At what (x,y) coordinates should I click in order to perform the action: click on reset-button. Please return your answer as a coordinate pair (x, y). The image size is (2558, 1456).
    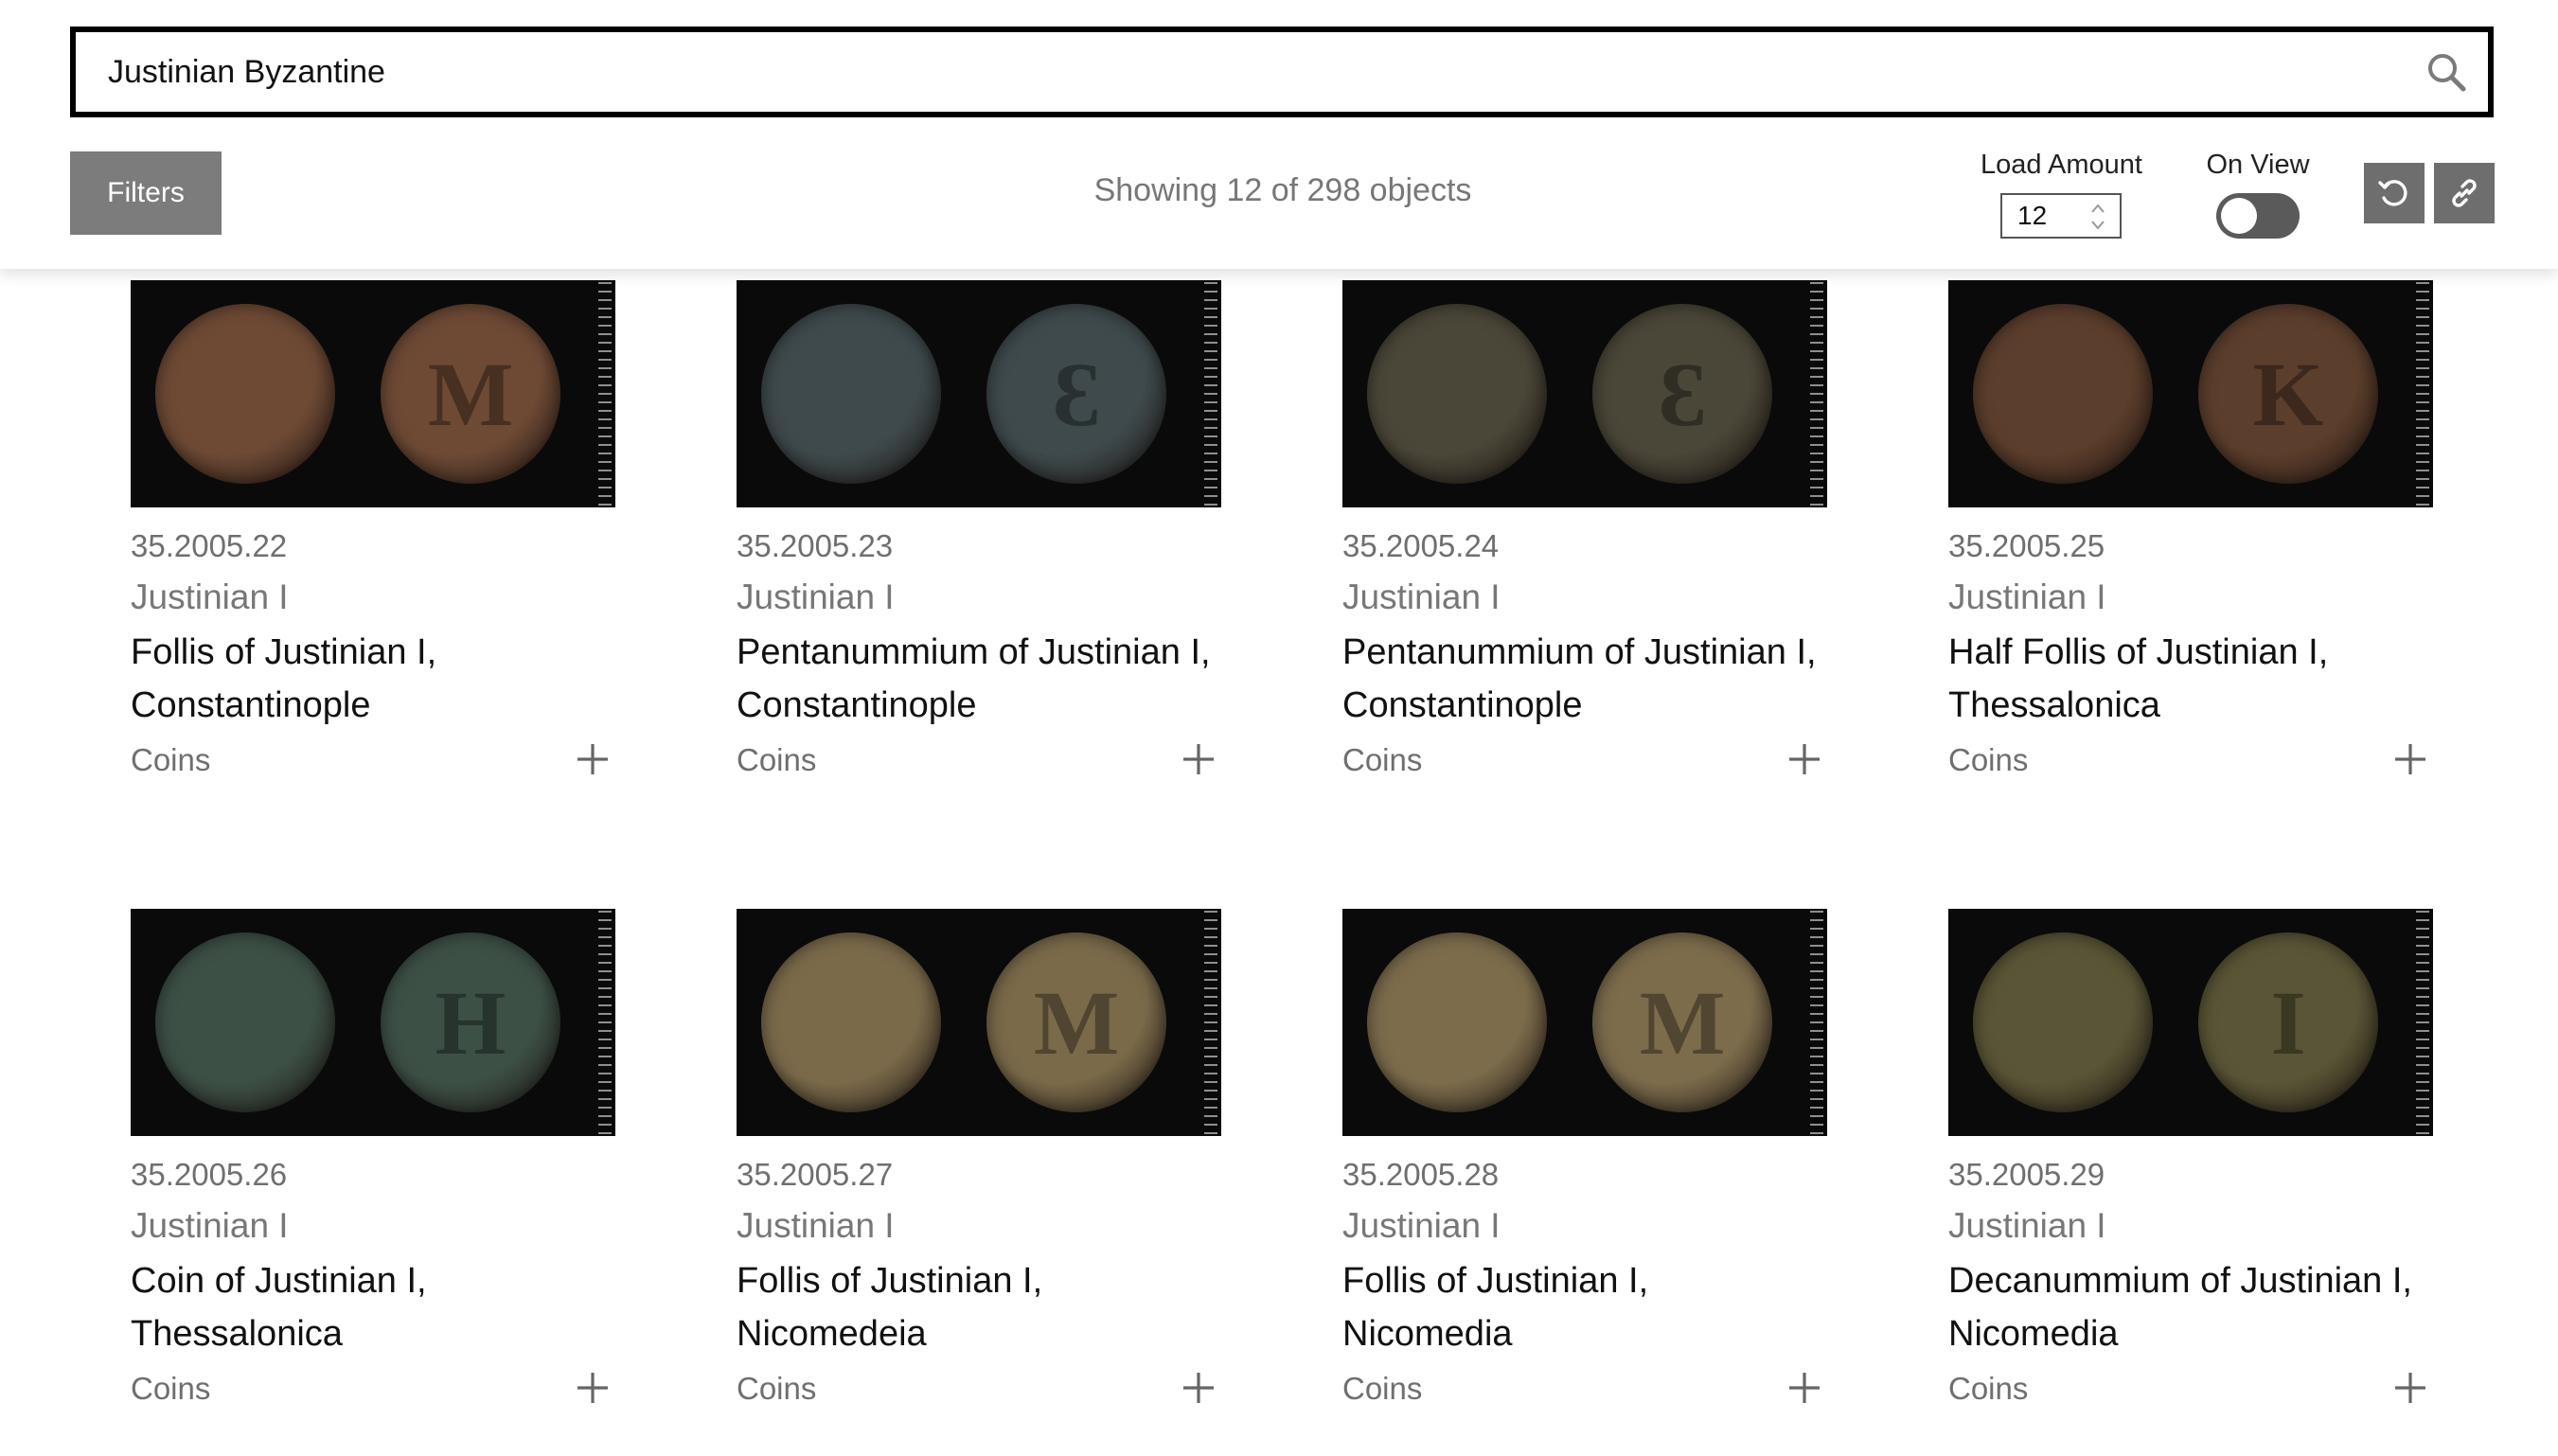
    Looking at the image, I should click on (2394, 193).